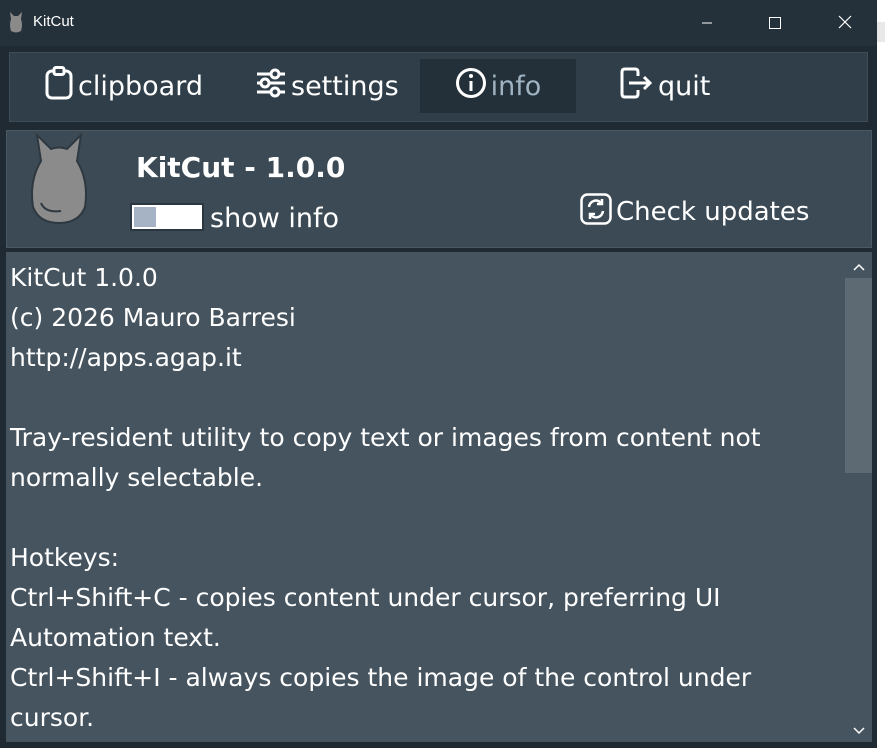 This screenshot has height=748, width=885. I want to click on nav-bar: clipboard settings info quit, so click(438, 87).